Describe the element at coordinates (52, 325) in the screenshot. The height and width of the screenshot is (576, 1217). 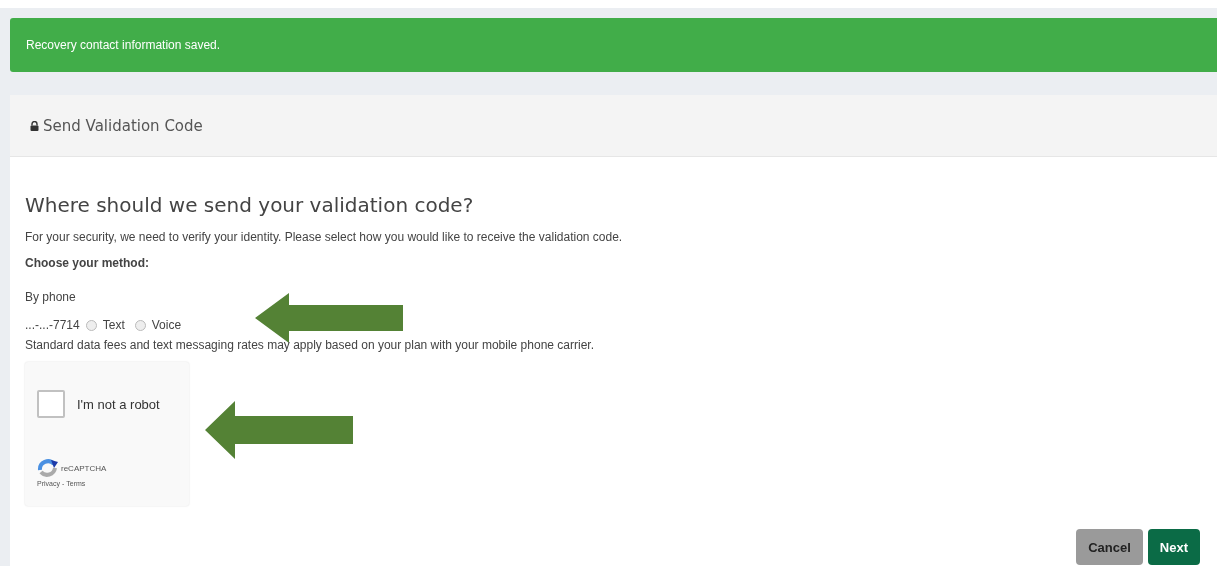
I see `phone-number: ...-...-7714` at that location.